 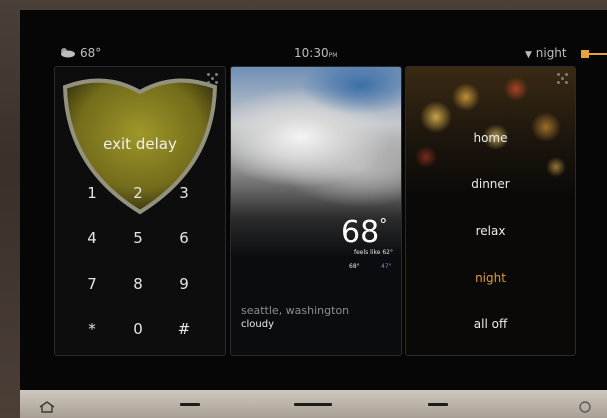 I want to click on status-temperature: 68°, so click(x=91, y=53).